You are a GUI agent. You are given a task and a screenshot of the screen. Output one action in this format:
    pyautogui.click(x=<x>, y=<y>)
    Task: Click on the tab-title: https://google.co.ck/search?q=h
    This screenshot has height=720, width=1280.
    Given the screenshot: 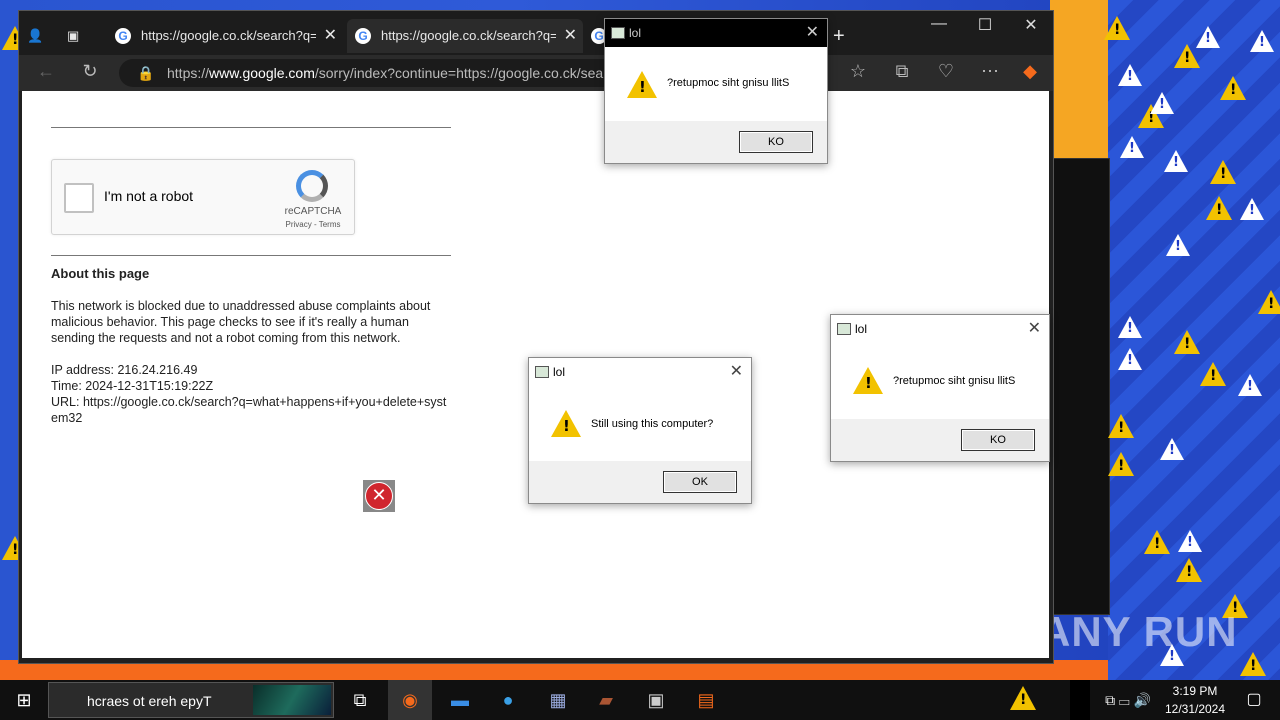 What is the action you would take?
    pyautogui.click(x=468, y=35)
    